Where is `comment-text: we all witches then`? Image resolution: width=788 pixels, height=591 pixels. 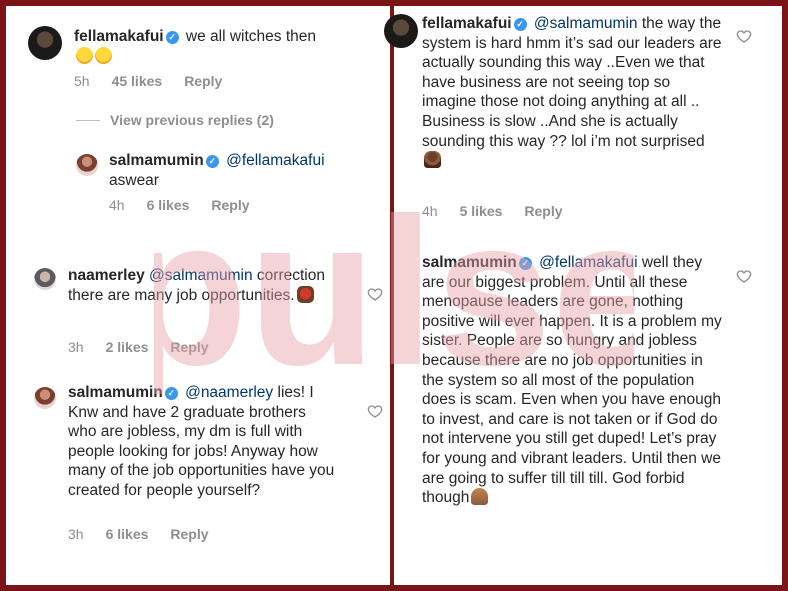
comment-text: we all witches then is located at coordinates (251, 36).